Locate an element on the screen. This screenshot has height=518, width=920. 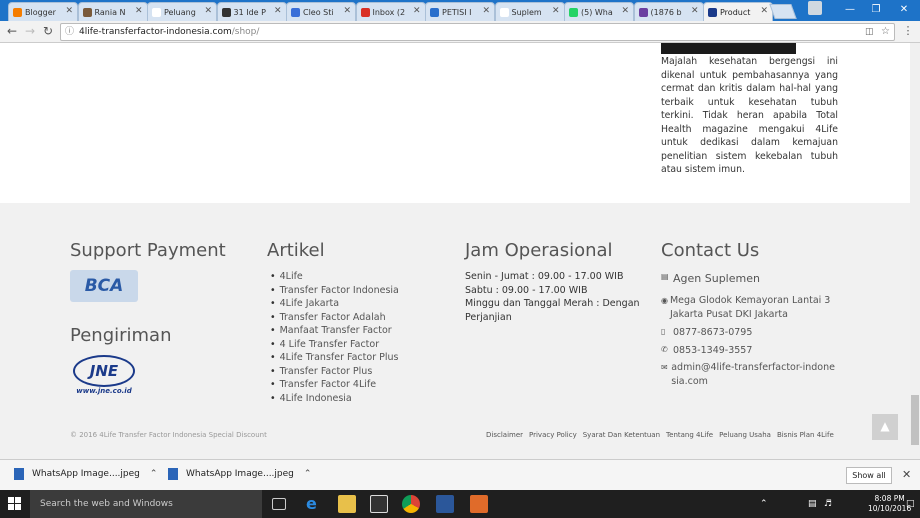
clock-date: 10/10/2016 is located at coordinates (890, 508).